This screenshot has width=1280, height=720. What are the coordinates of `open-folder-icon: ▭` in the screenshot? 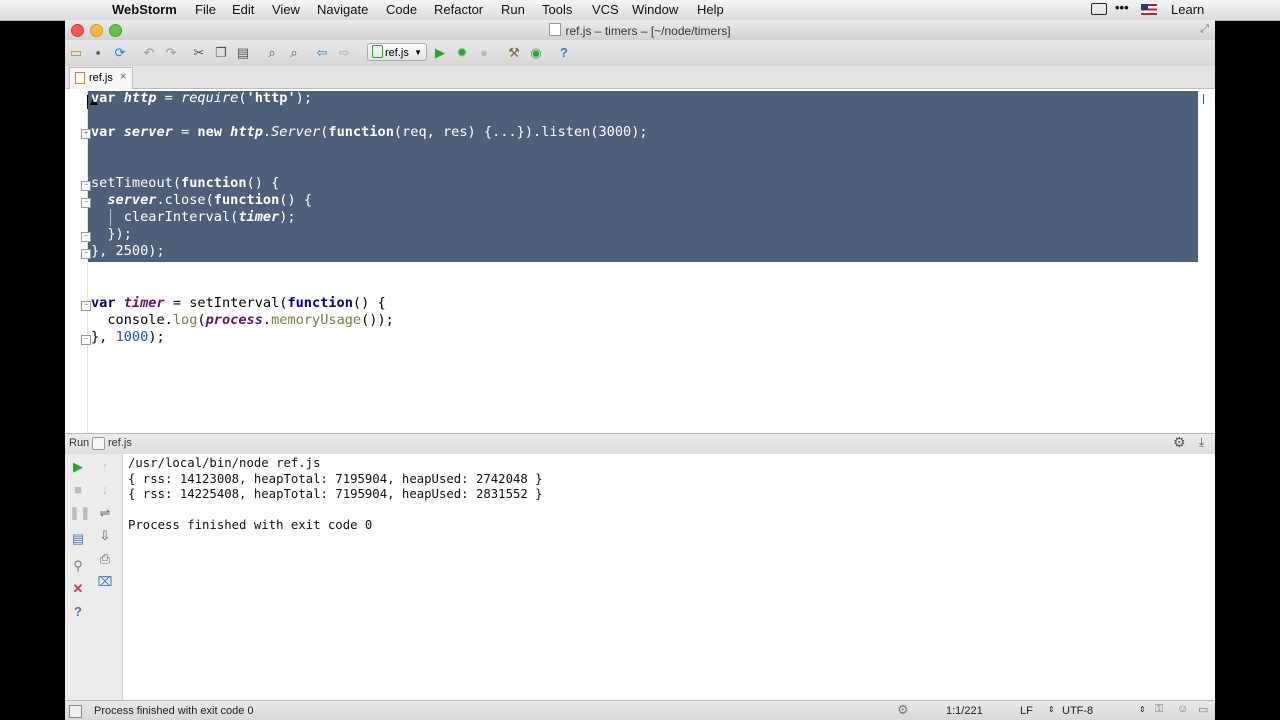 It's located at (76, 53).